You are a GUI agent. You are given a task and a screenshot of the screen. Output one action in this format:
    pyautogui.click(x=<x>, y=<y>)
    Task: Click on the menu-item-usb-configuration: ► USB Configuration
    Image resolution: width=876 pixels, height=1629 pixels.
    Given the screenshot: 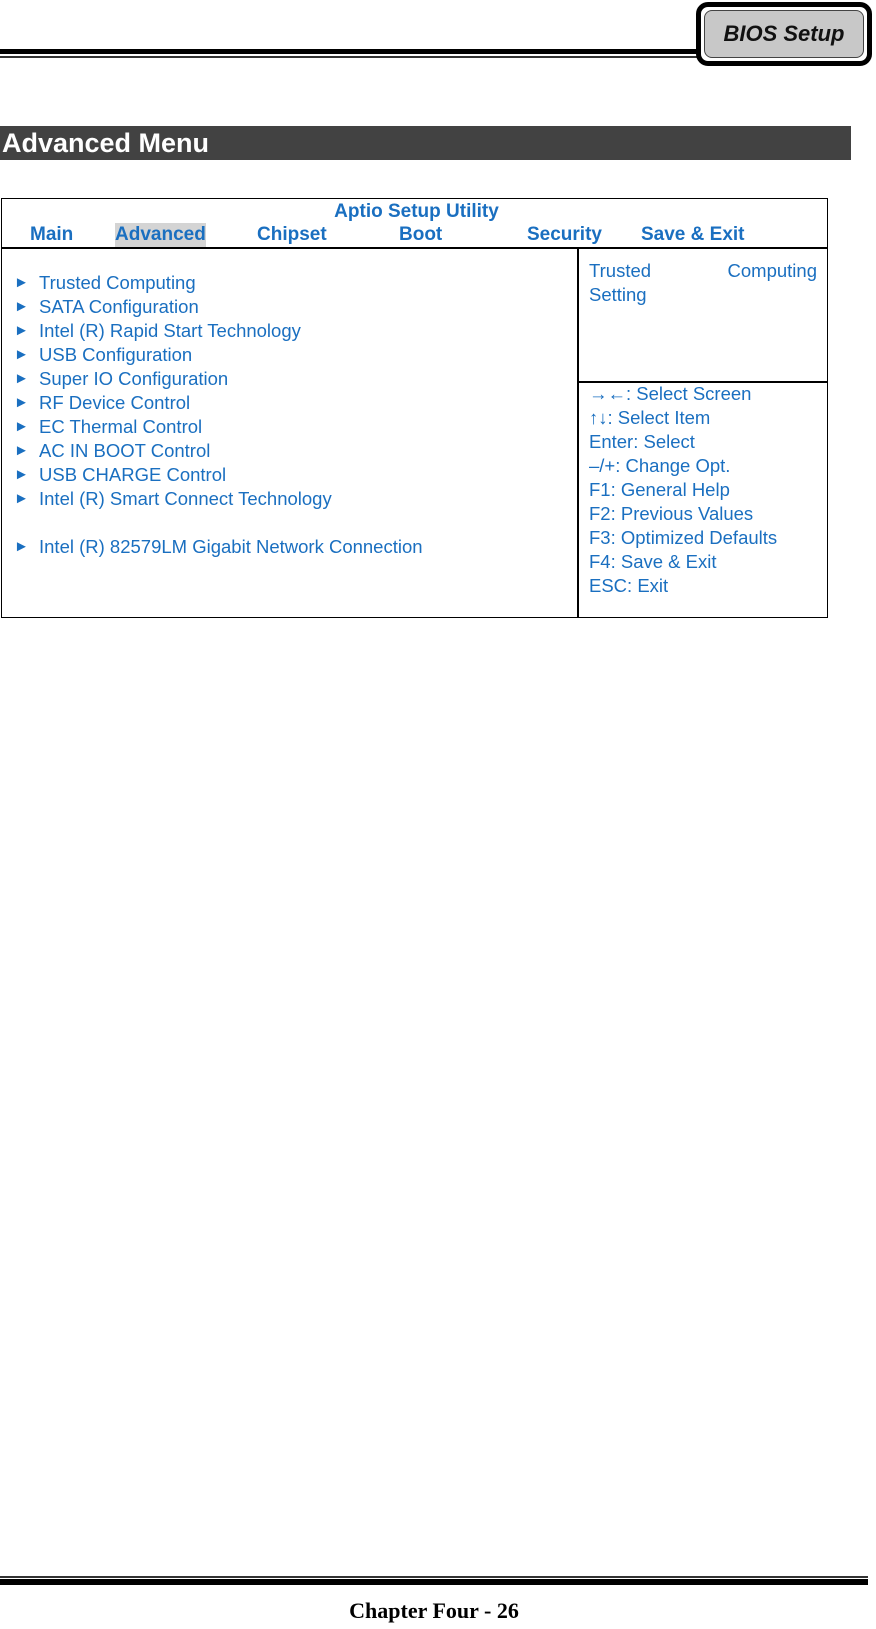 What is the action you would take?
    pyautogui.click(x=218, y=355)
    